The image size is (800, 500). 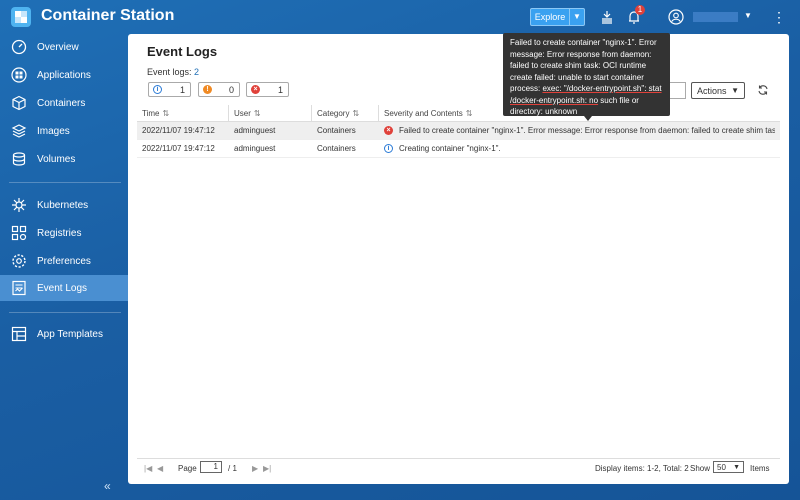 What do you see at coordinates (19, 75) in the screenshot?
I see `grid-icon` at bounding box center [19, 75].